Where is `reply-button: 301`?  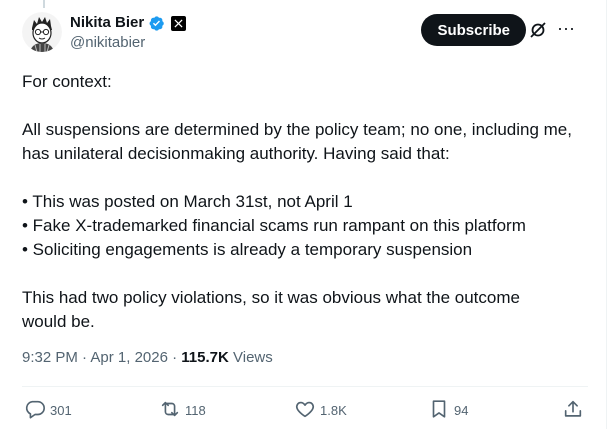
reply-button: 301 is located at coordinates (48, 410).